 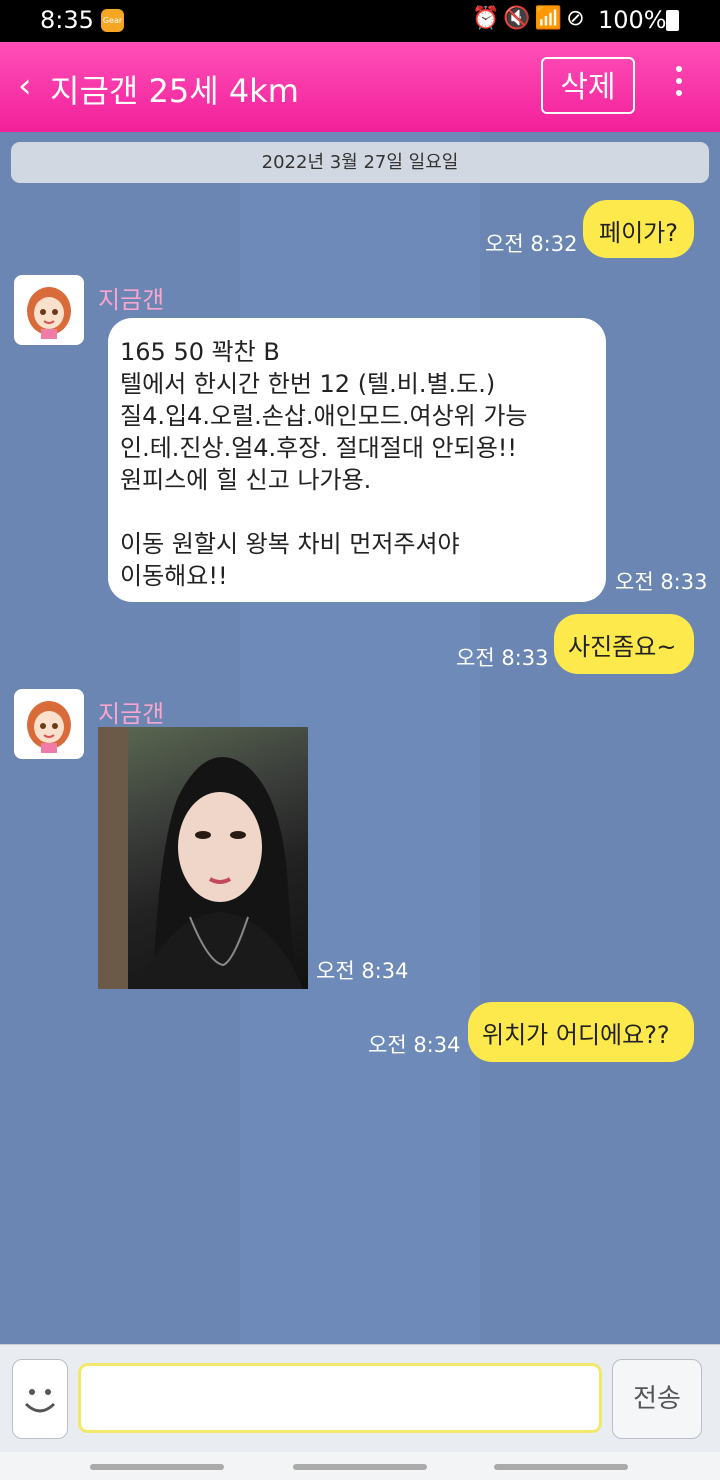 I want to click on emoji-button, so click(x=40, y=1399).